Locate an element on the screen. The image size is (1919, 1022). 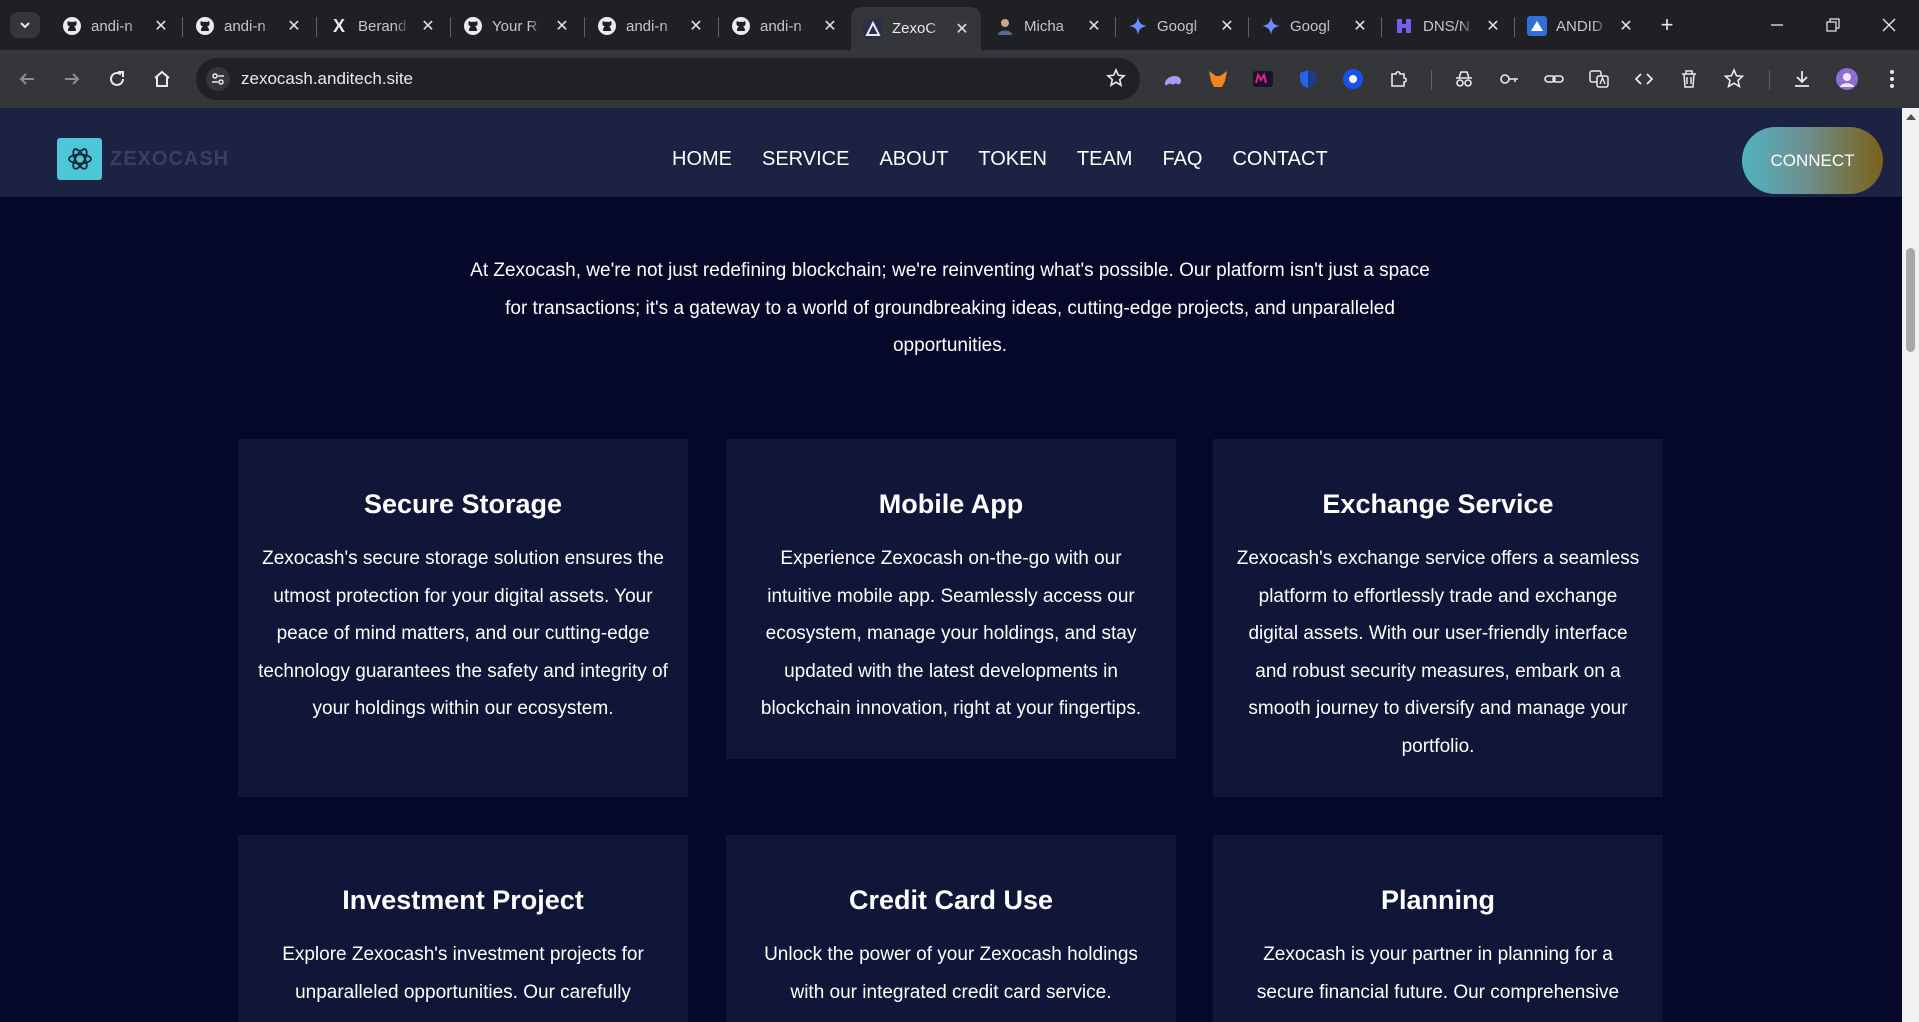
code-icon is located at coordinates (1644, 79).